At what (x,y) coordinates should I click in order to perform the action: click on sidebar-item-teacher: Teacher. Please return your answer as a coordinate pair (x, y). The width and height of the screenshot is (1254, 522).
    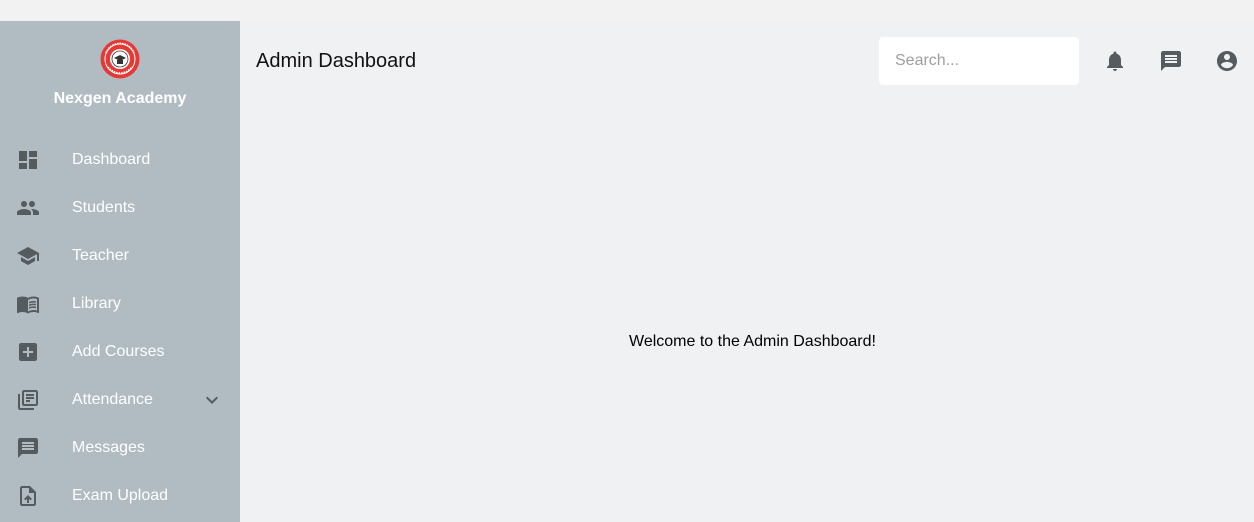
    Looking at the image, I should click on (120, 256).